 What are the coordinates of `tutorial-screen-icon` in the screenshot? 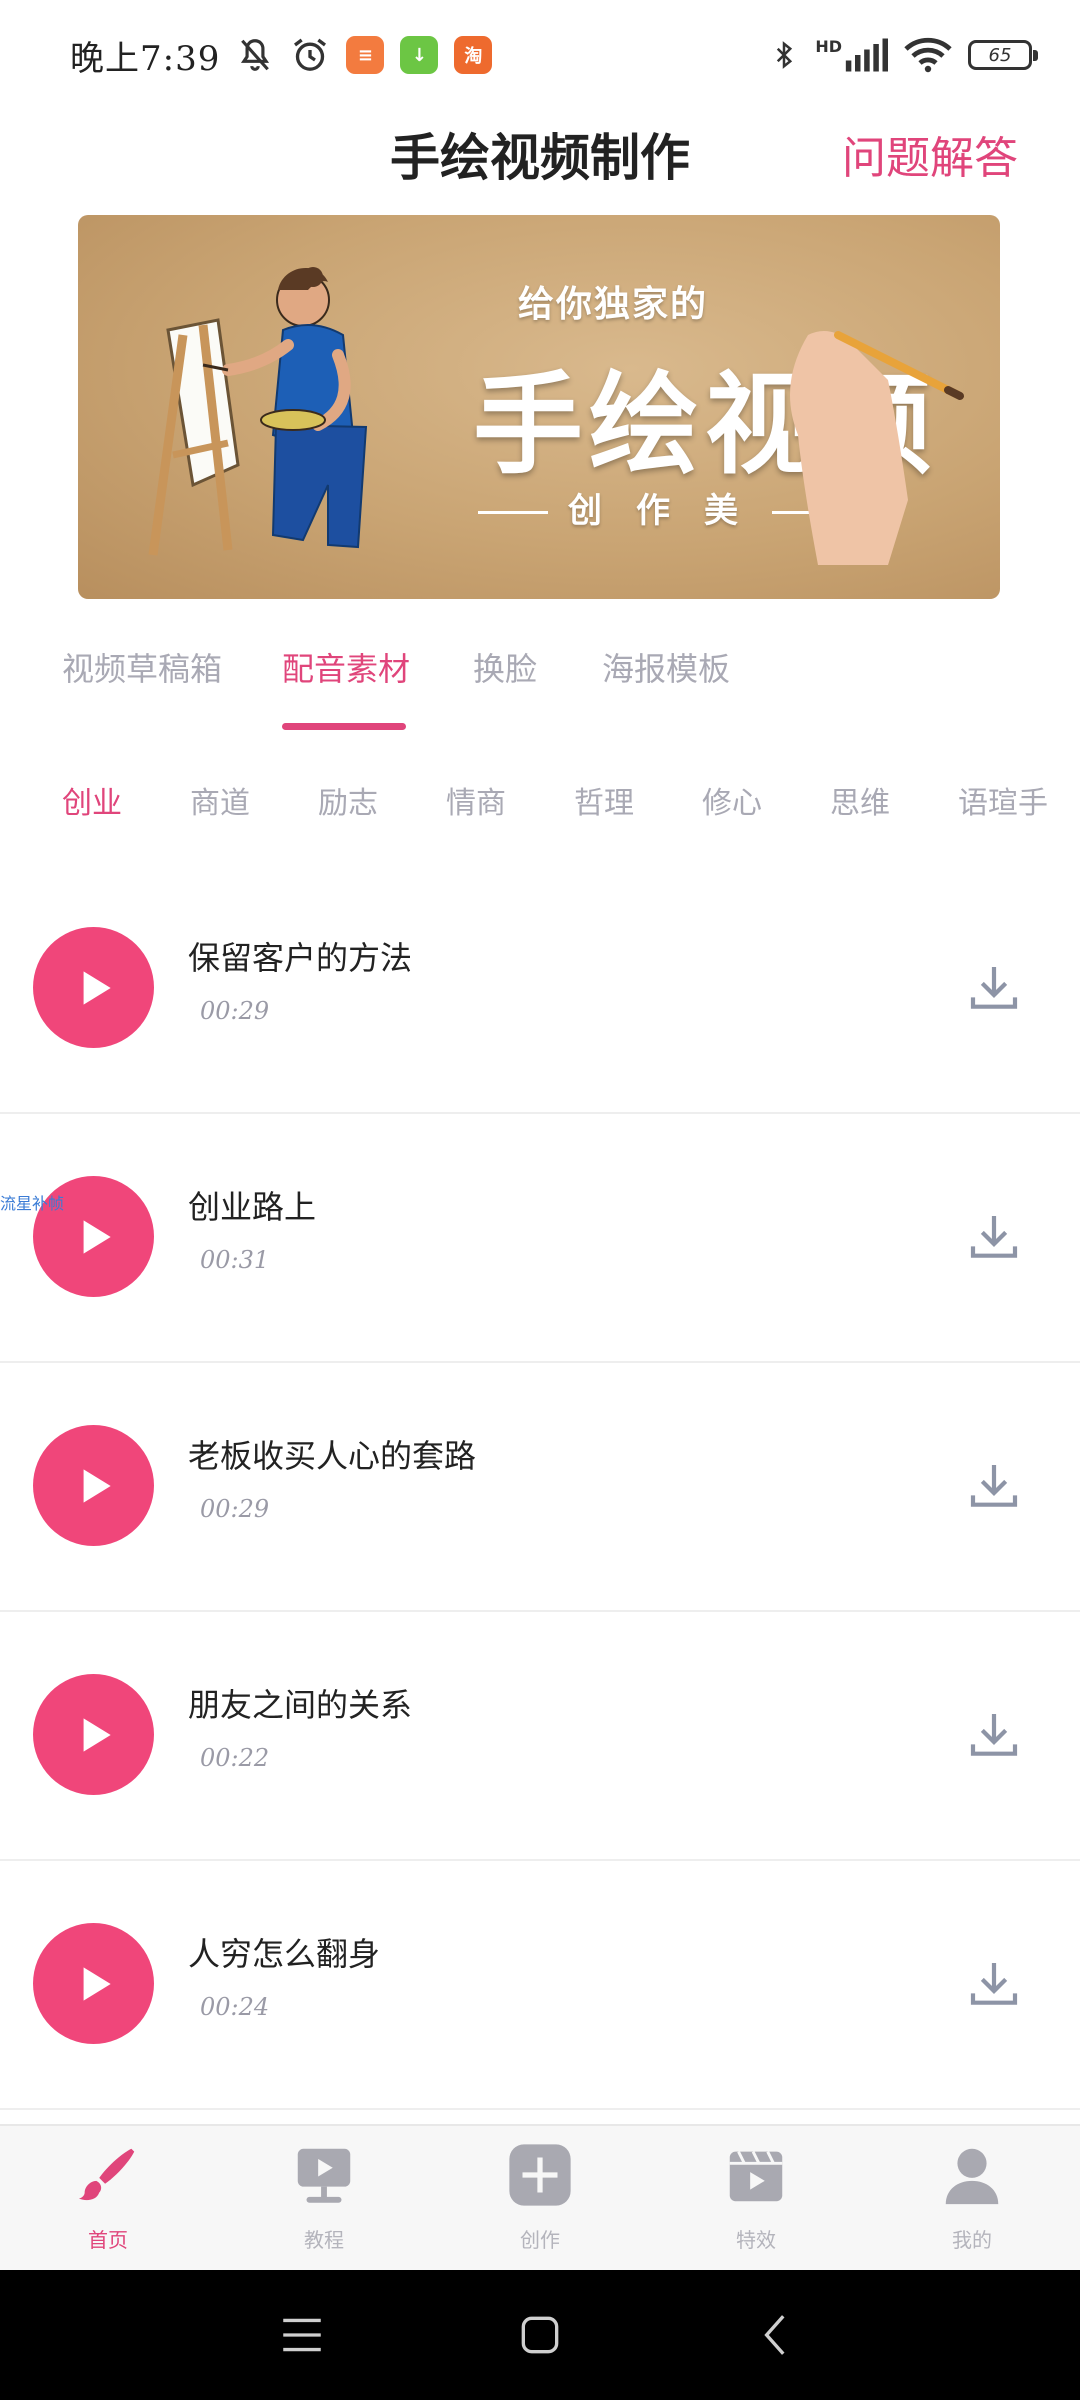 It's located at (324, 2175).